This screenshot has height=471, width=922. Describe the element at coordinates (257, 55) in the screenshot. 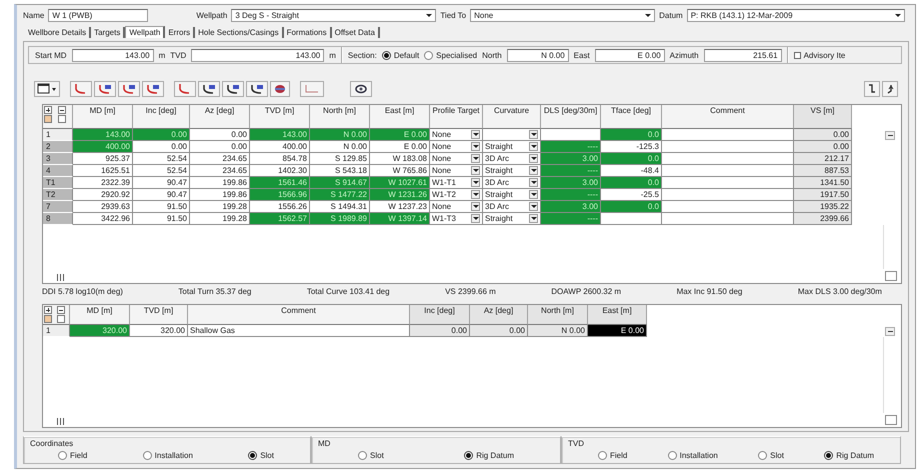

I see `tvd-field: 143.00` at that location.